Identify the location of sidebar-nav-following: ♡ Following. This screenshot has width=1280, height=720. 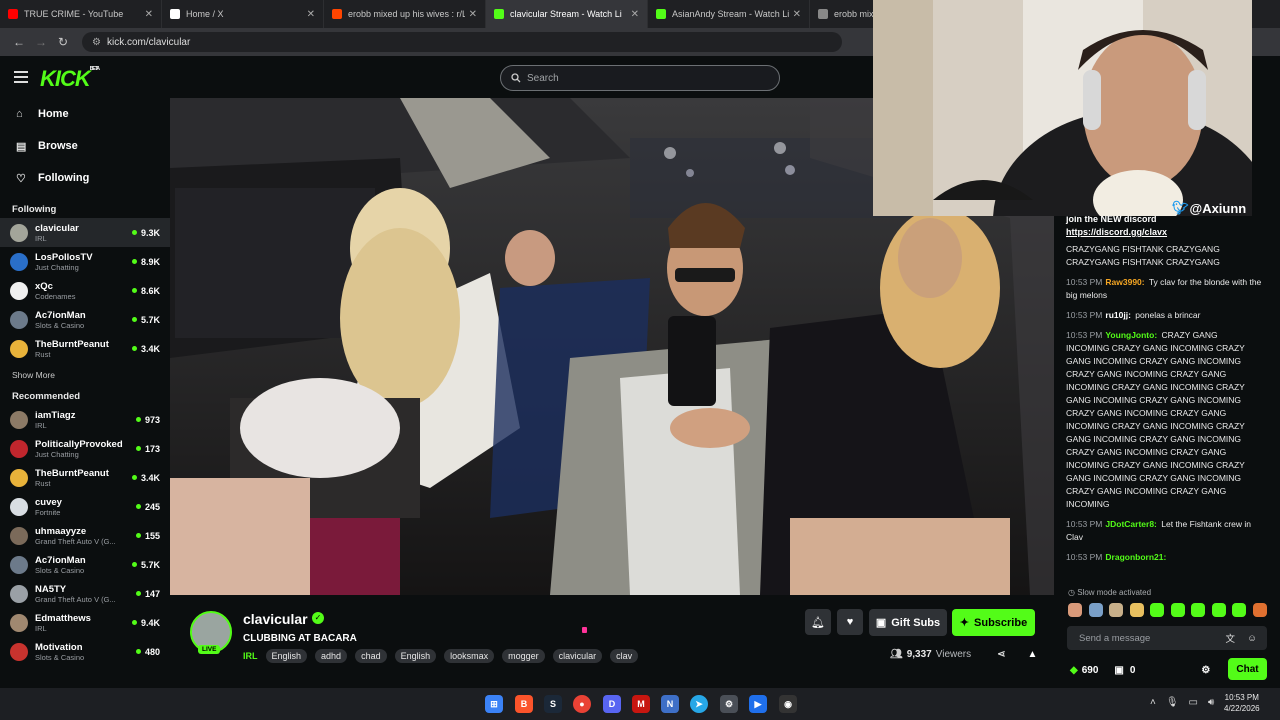
(85, 178).